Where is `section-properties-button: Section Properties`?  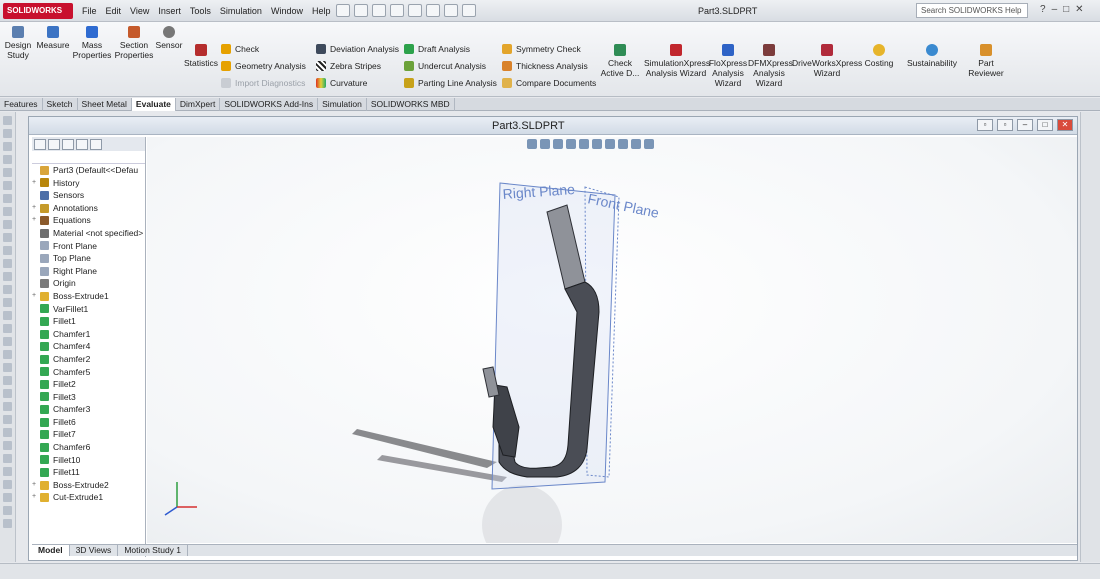 section-properties-button: Section Properties is located at coordinates (134, 43).